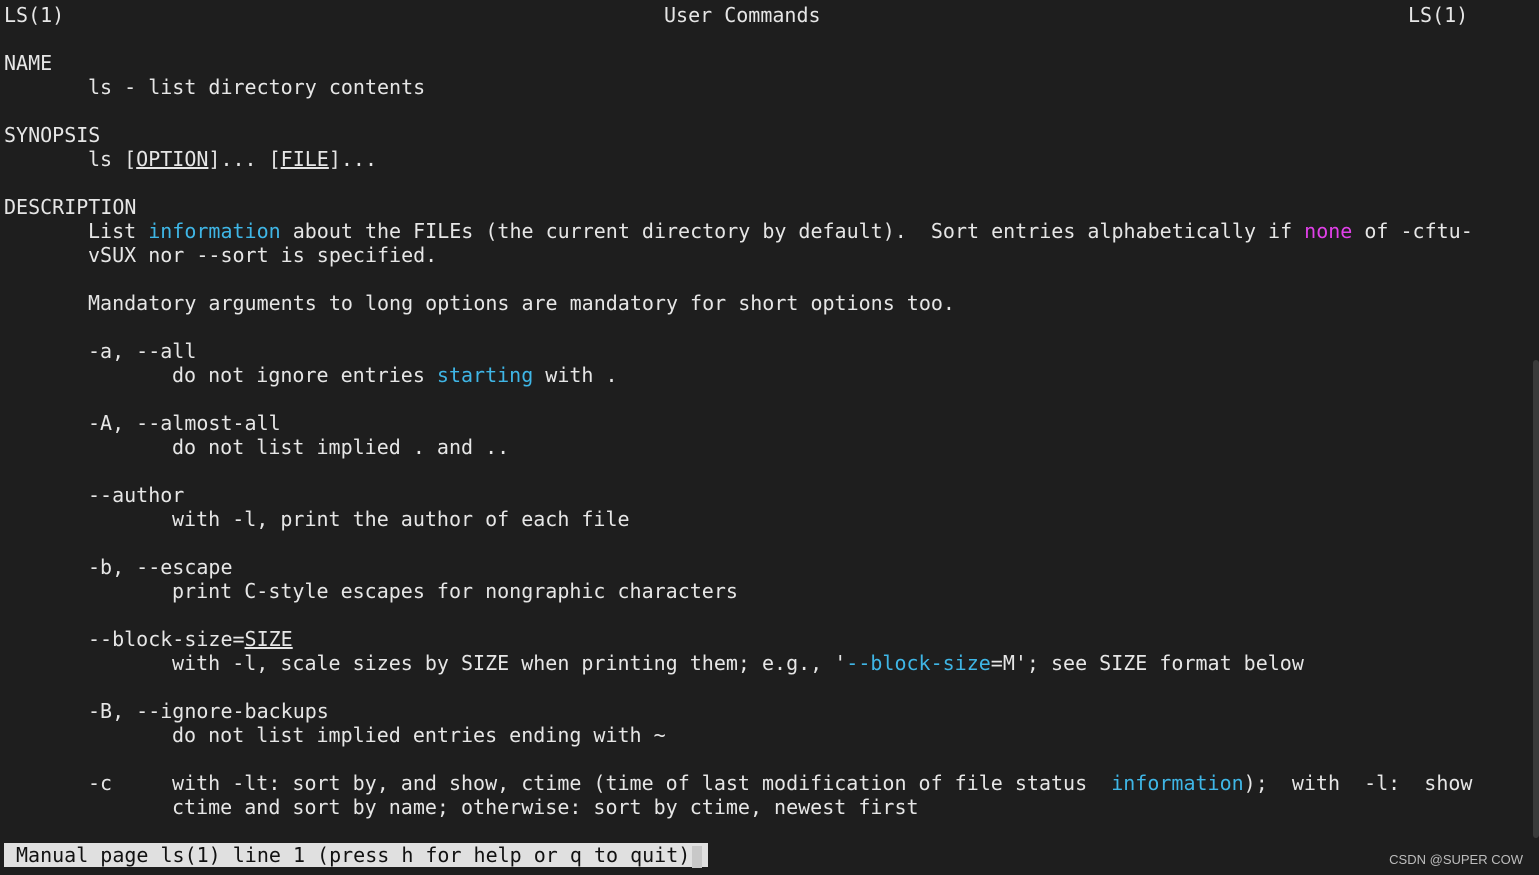  I want to click on scrollbar, so click(1536, 599).